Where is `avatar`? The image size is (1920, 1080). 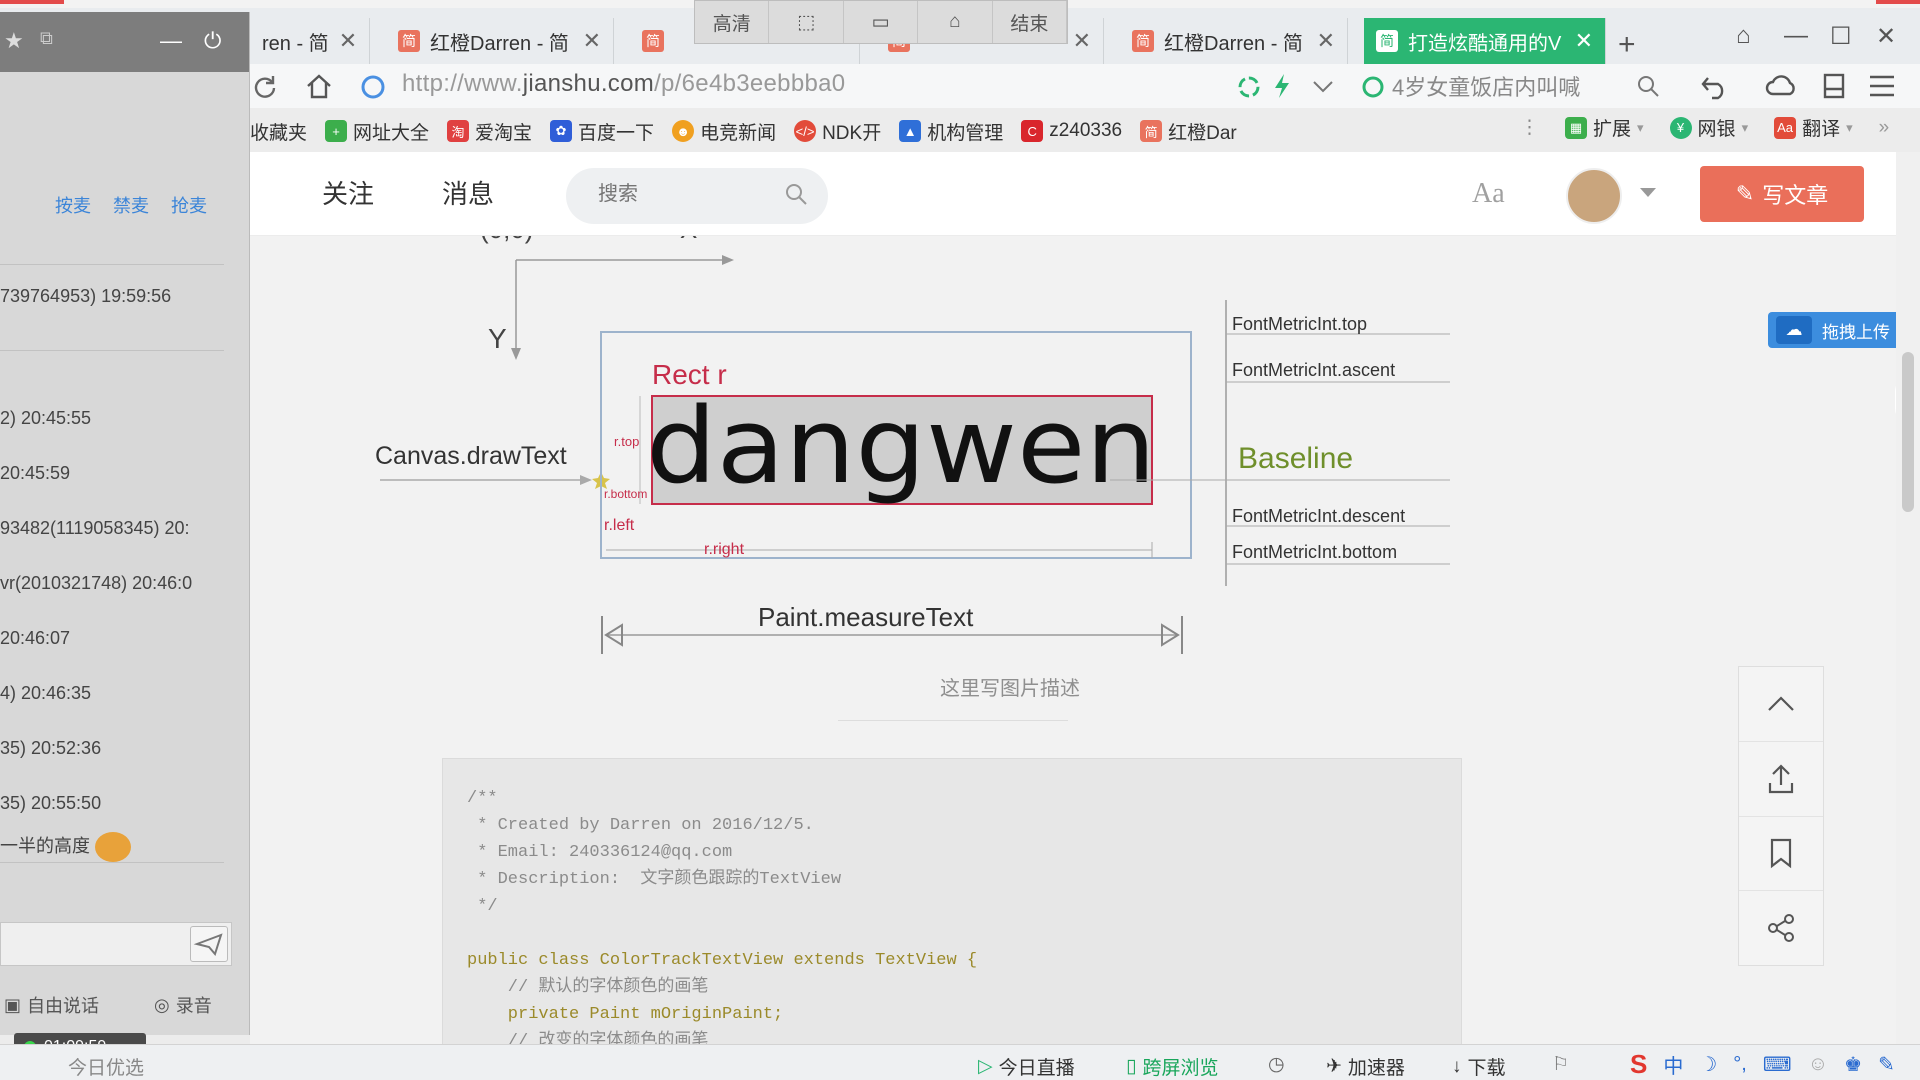
avatar is located at coordinates (1594, 196).